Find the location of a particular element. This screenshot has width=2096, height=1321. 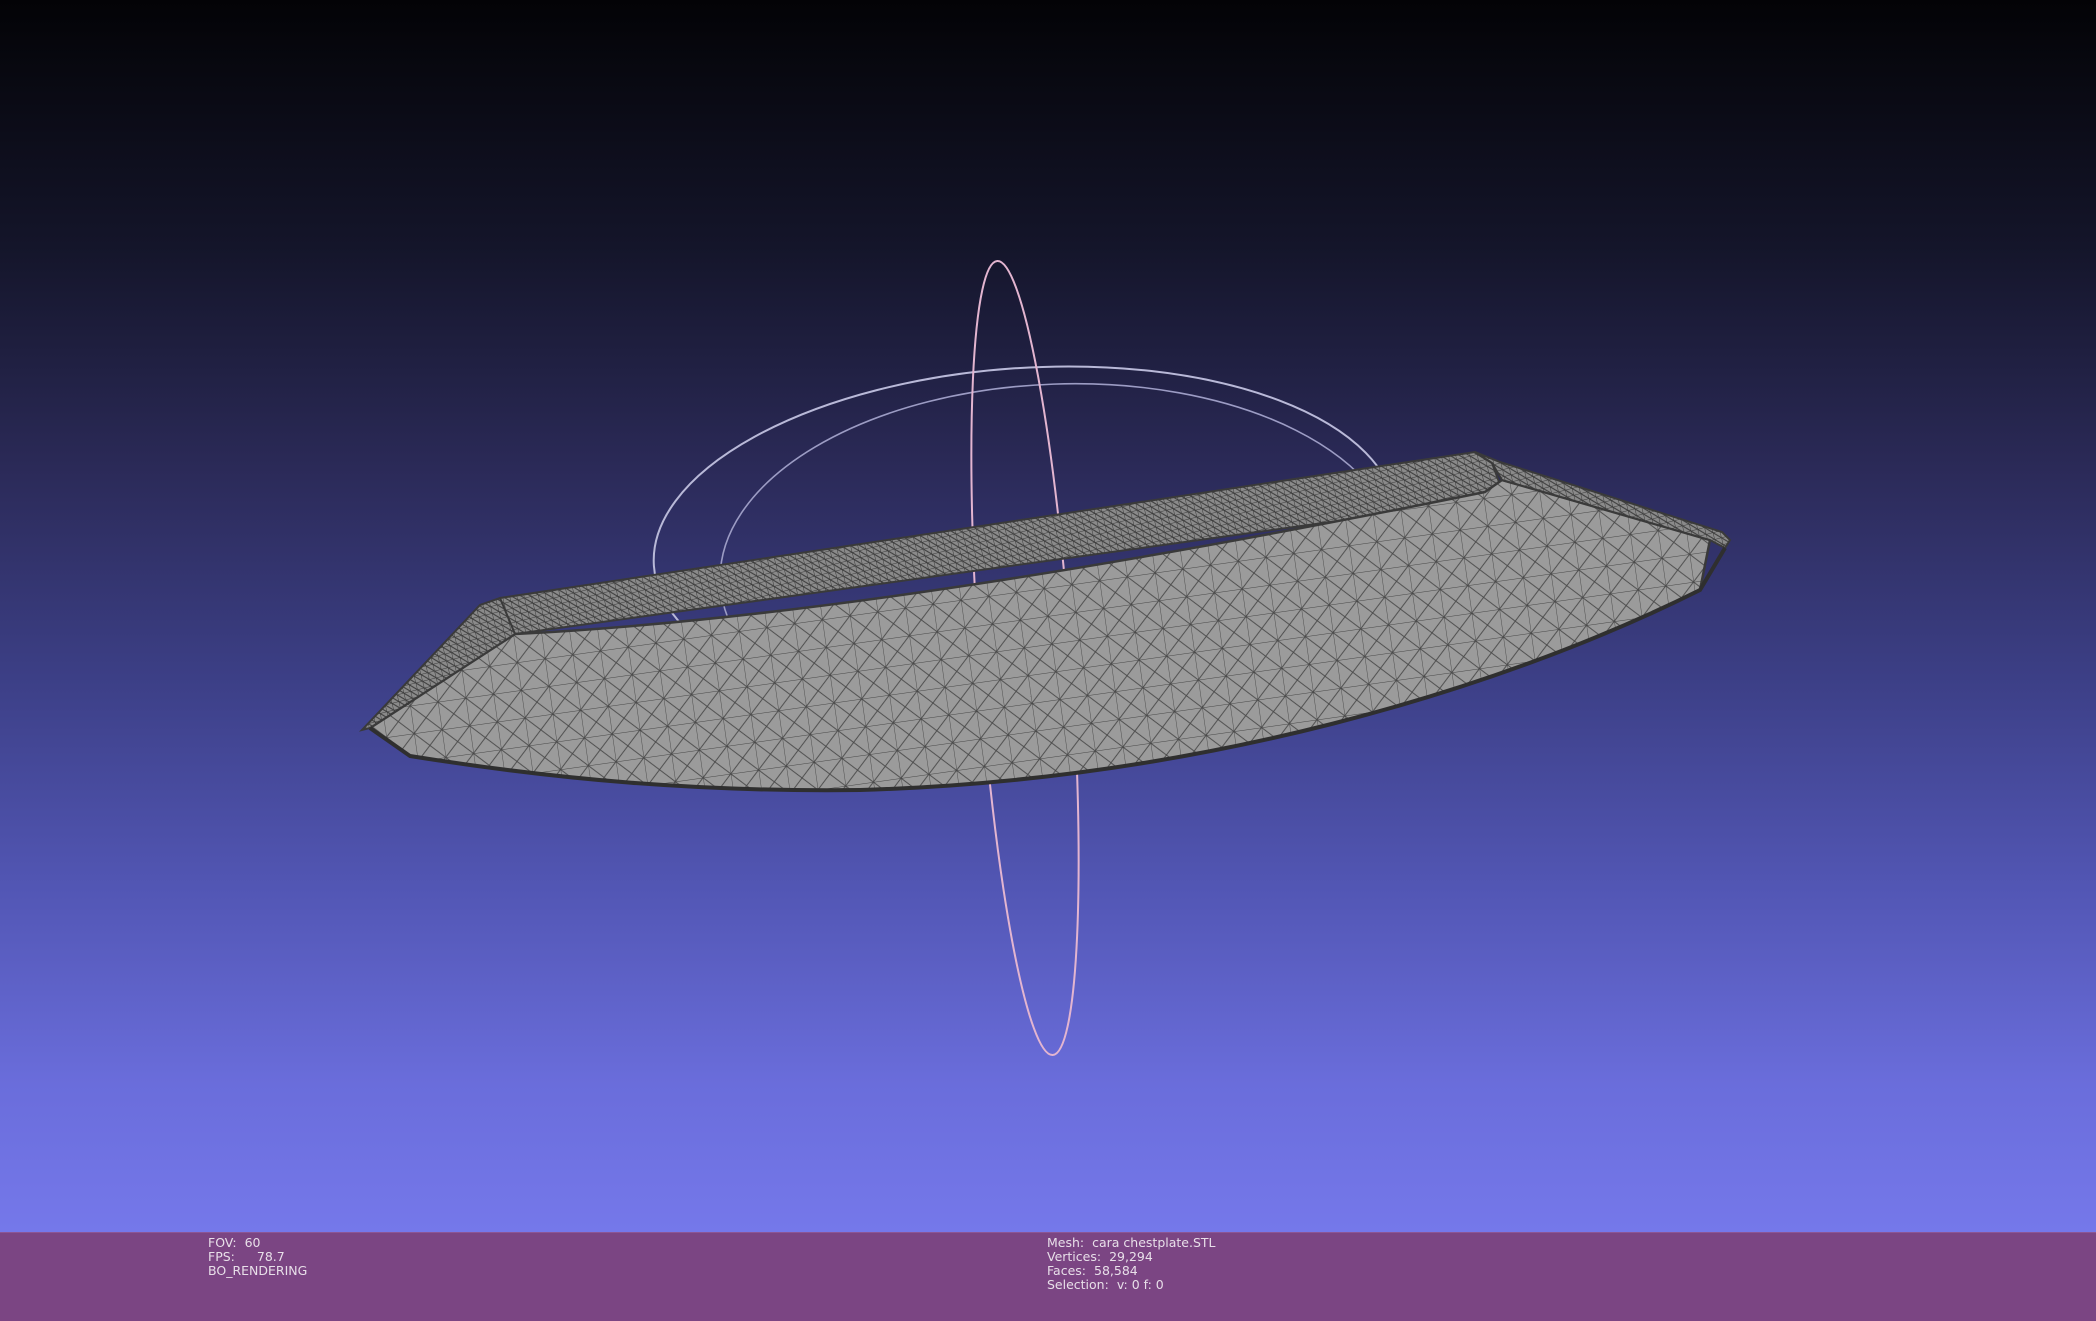

fps-line: FPS: 78.7 is located at coordinates (257, 1257).